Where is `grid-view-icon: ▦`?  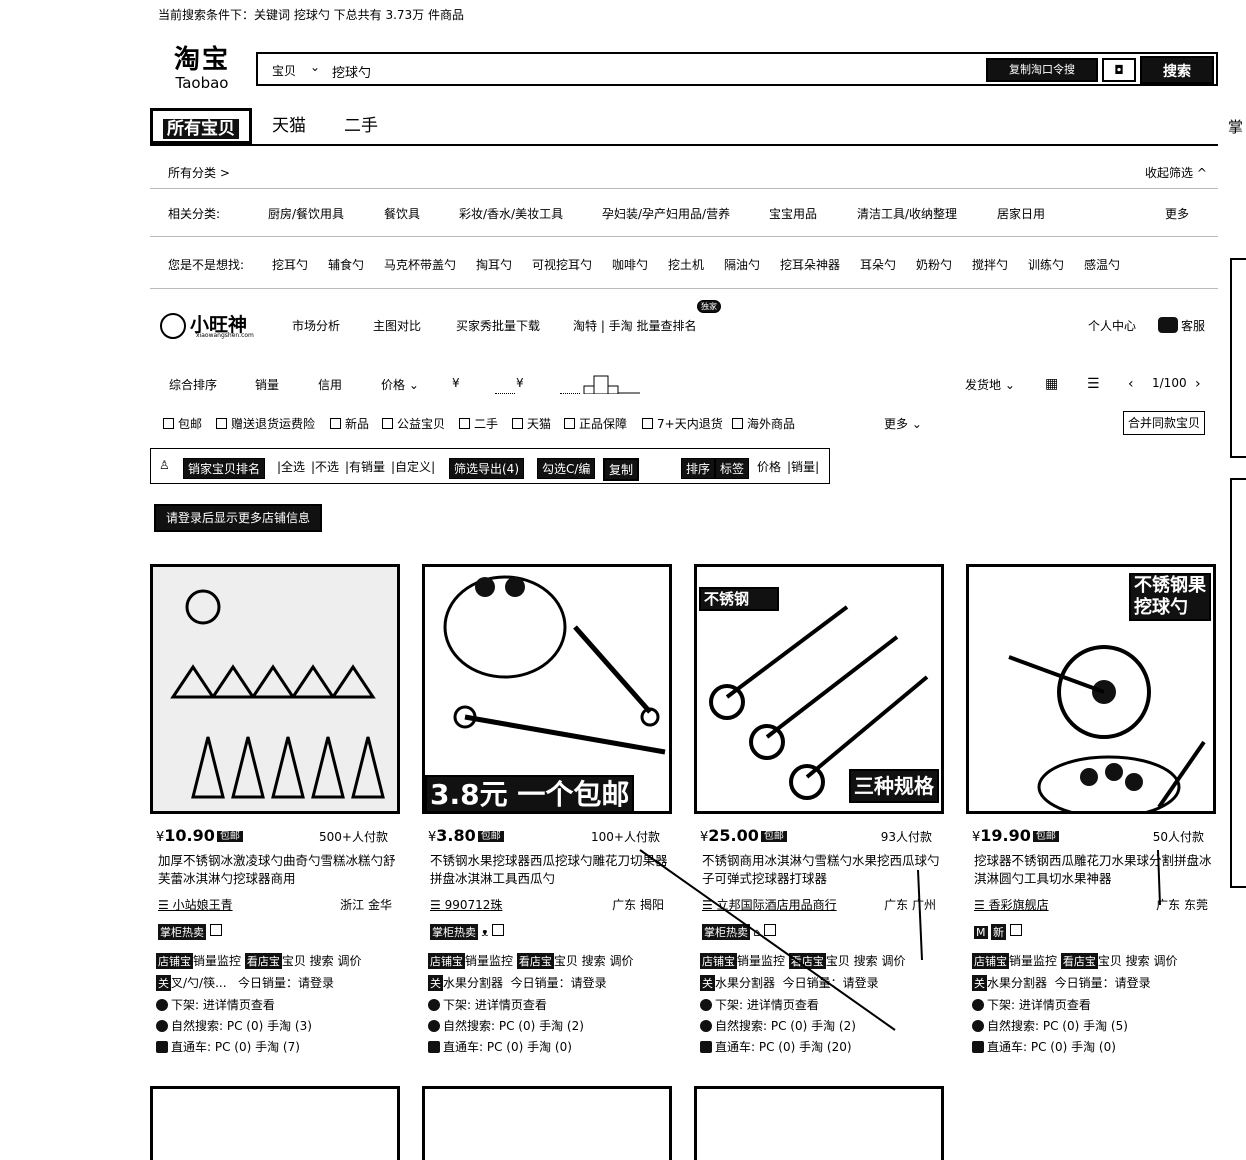 grid-view-icon: ▦ is located at coordinates (1051, 384).